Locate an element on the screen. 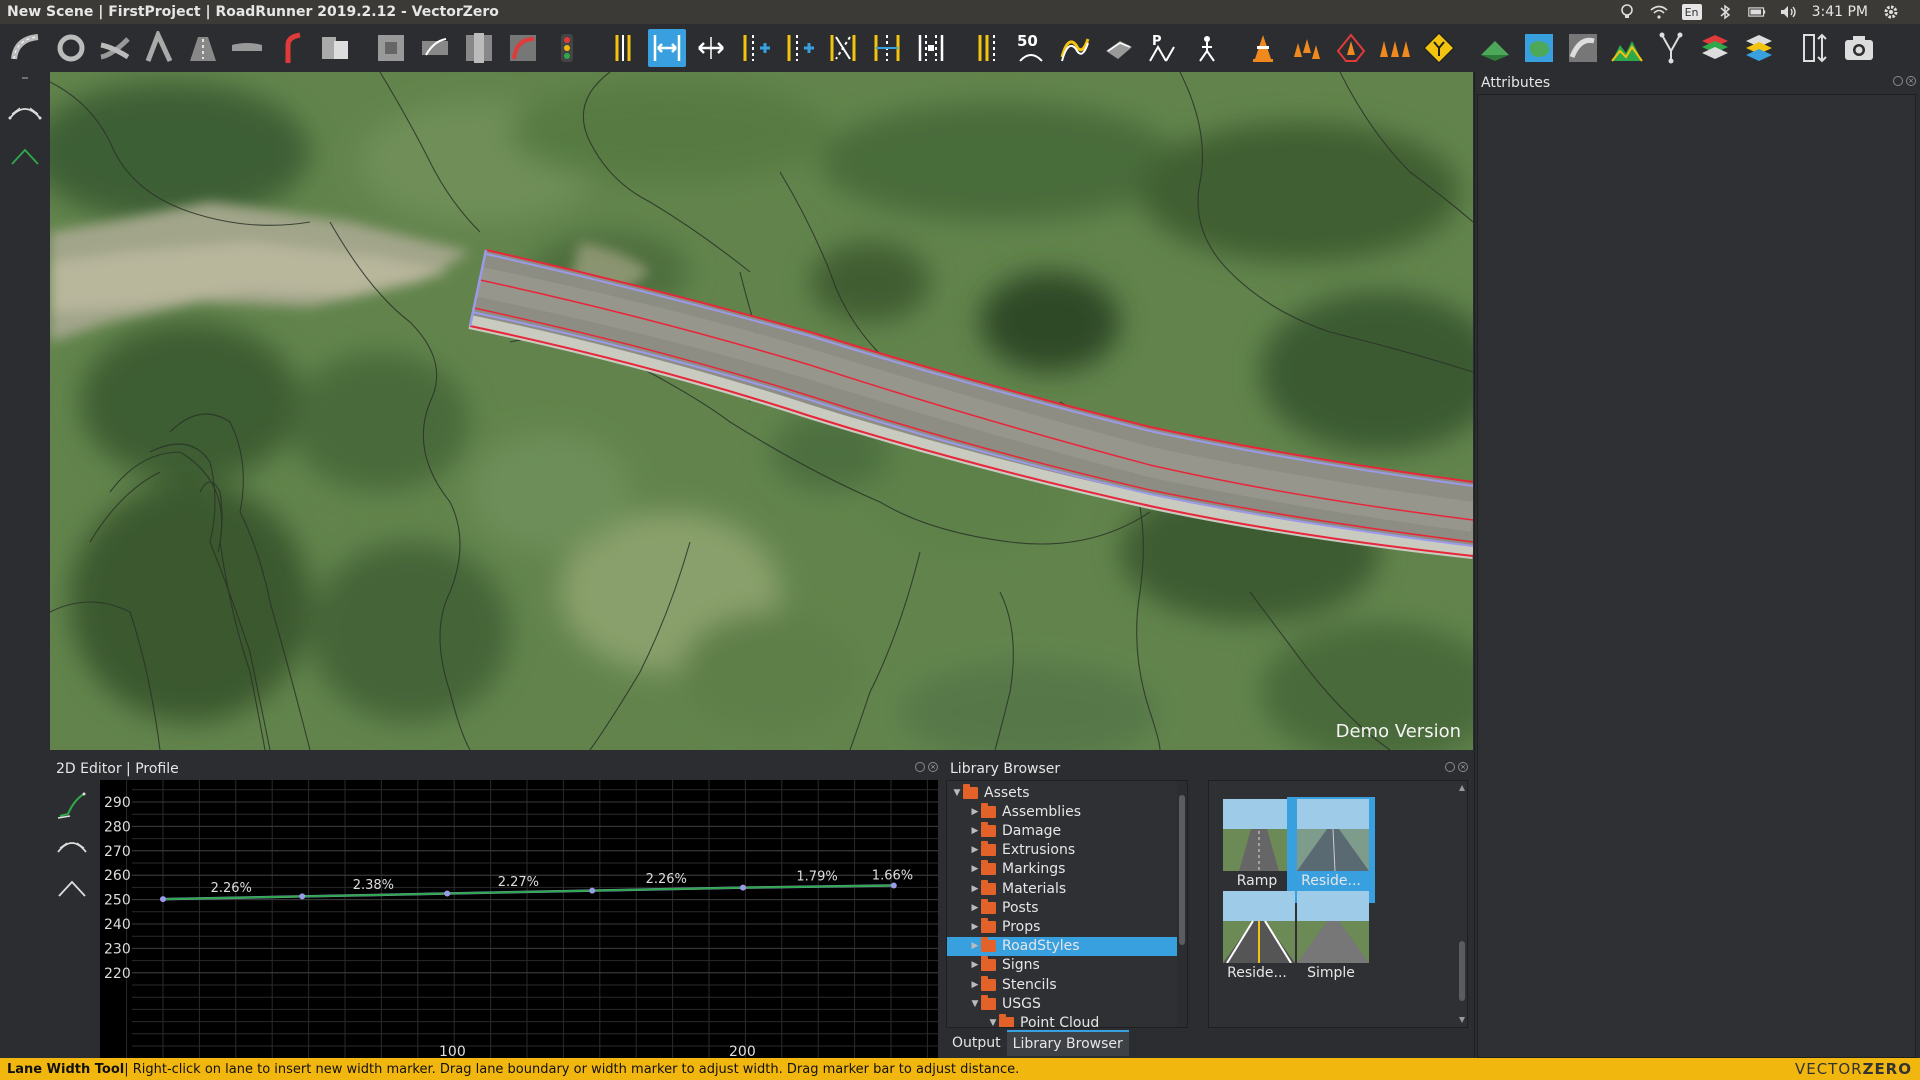 This screenshot has width=1920, height=1080. lane-add-tool-icon is located at coordinates (711, 48).